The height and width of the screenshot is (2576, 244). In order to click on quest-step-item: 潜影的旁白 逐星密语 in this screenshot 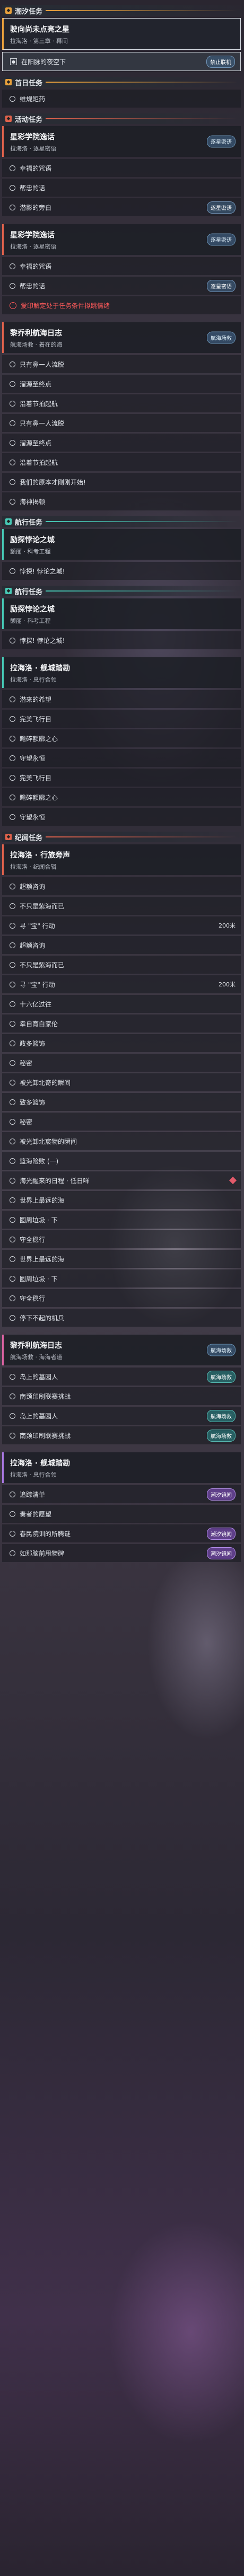, I will do `click(122, 207)`.